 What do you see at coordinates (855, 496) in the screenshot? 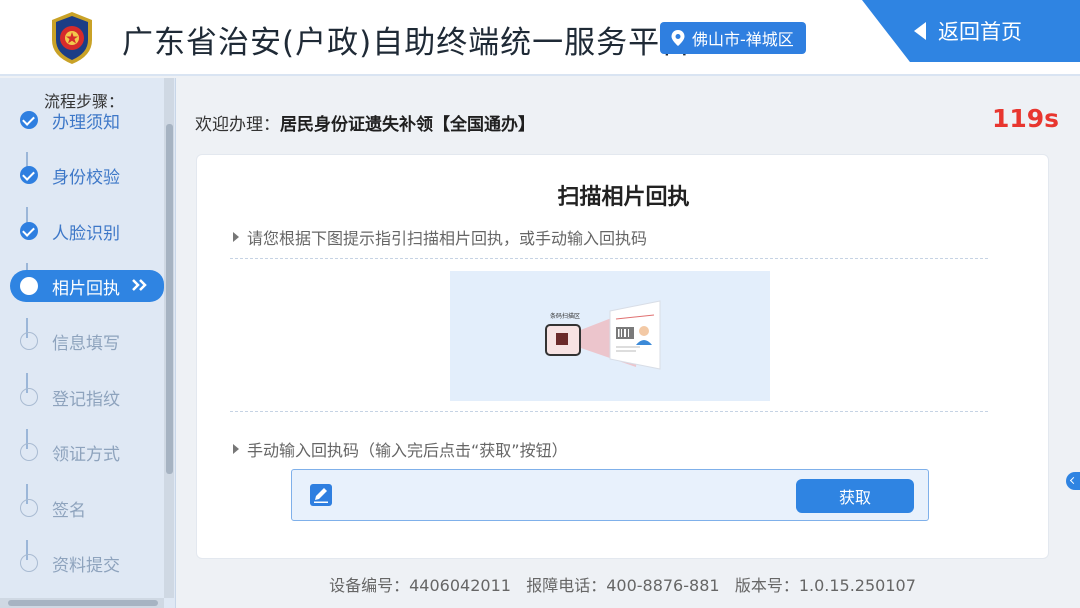
I see `get-button: 获取` at bounding box center [855, 496].